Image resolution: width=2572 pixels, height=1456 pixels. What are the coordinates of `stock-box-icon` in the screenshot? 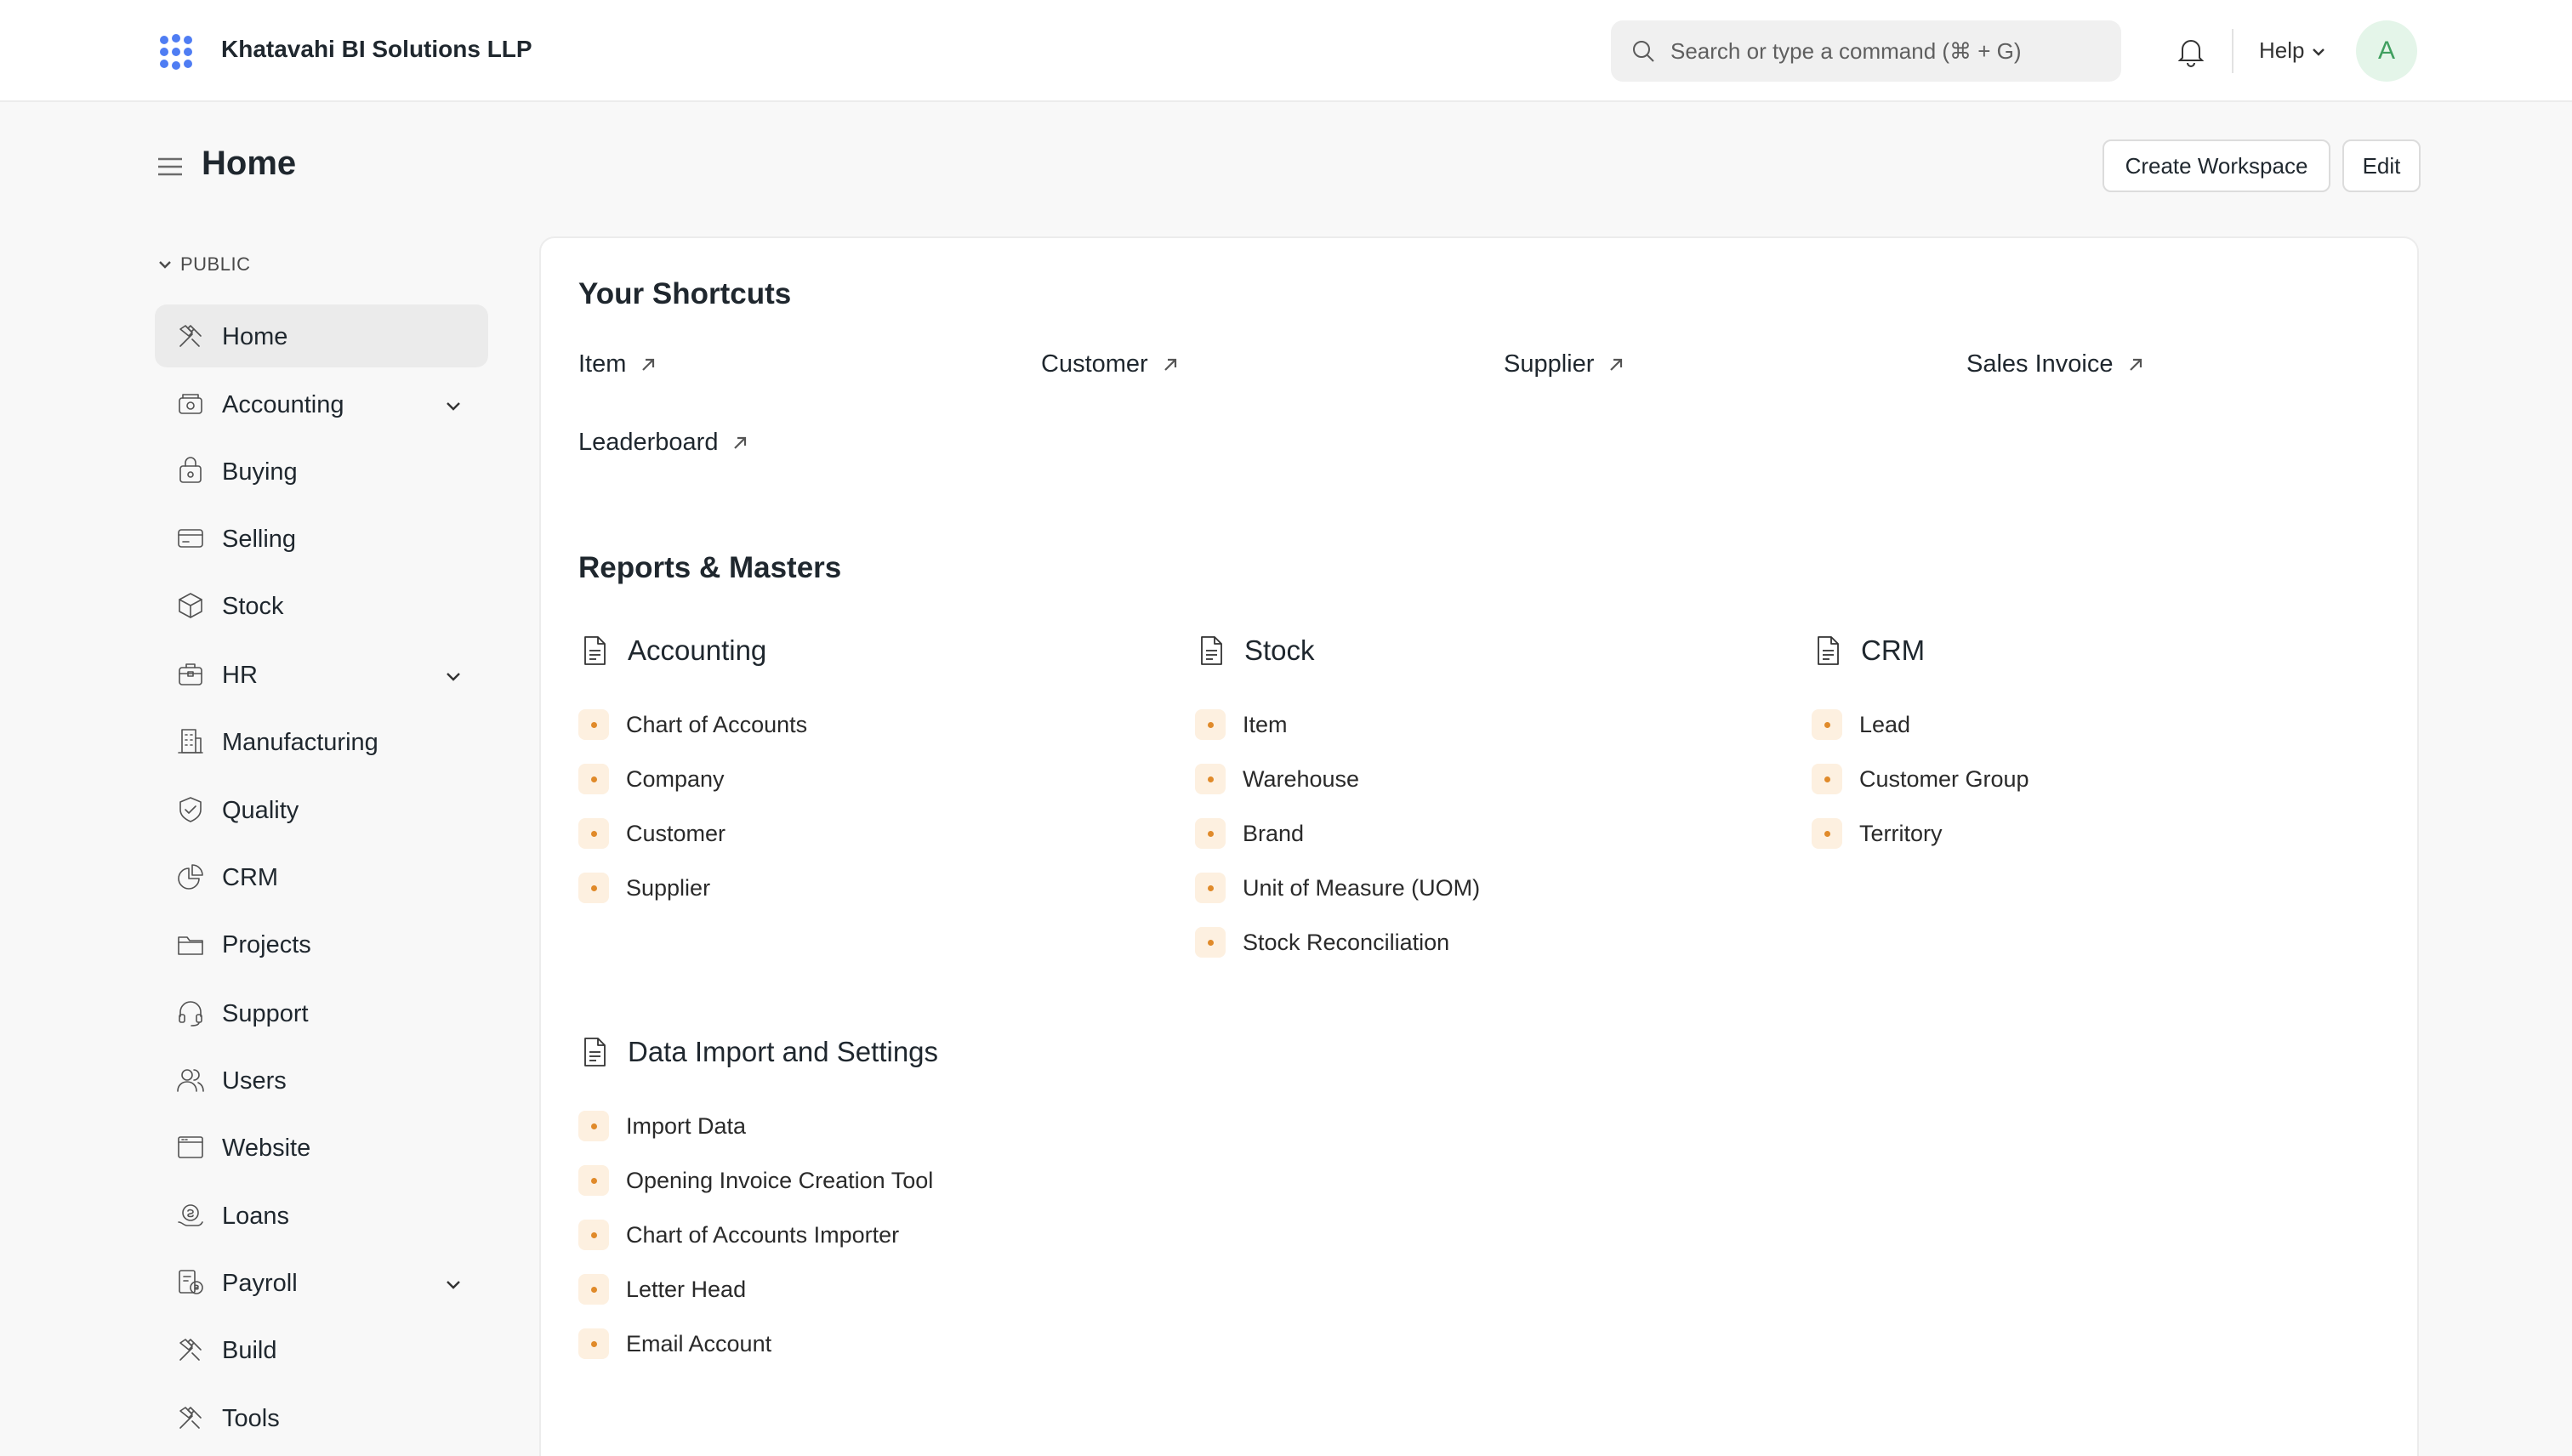 It's located at (191, 605).